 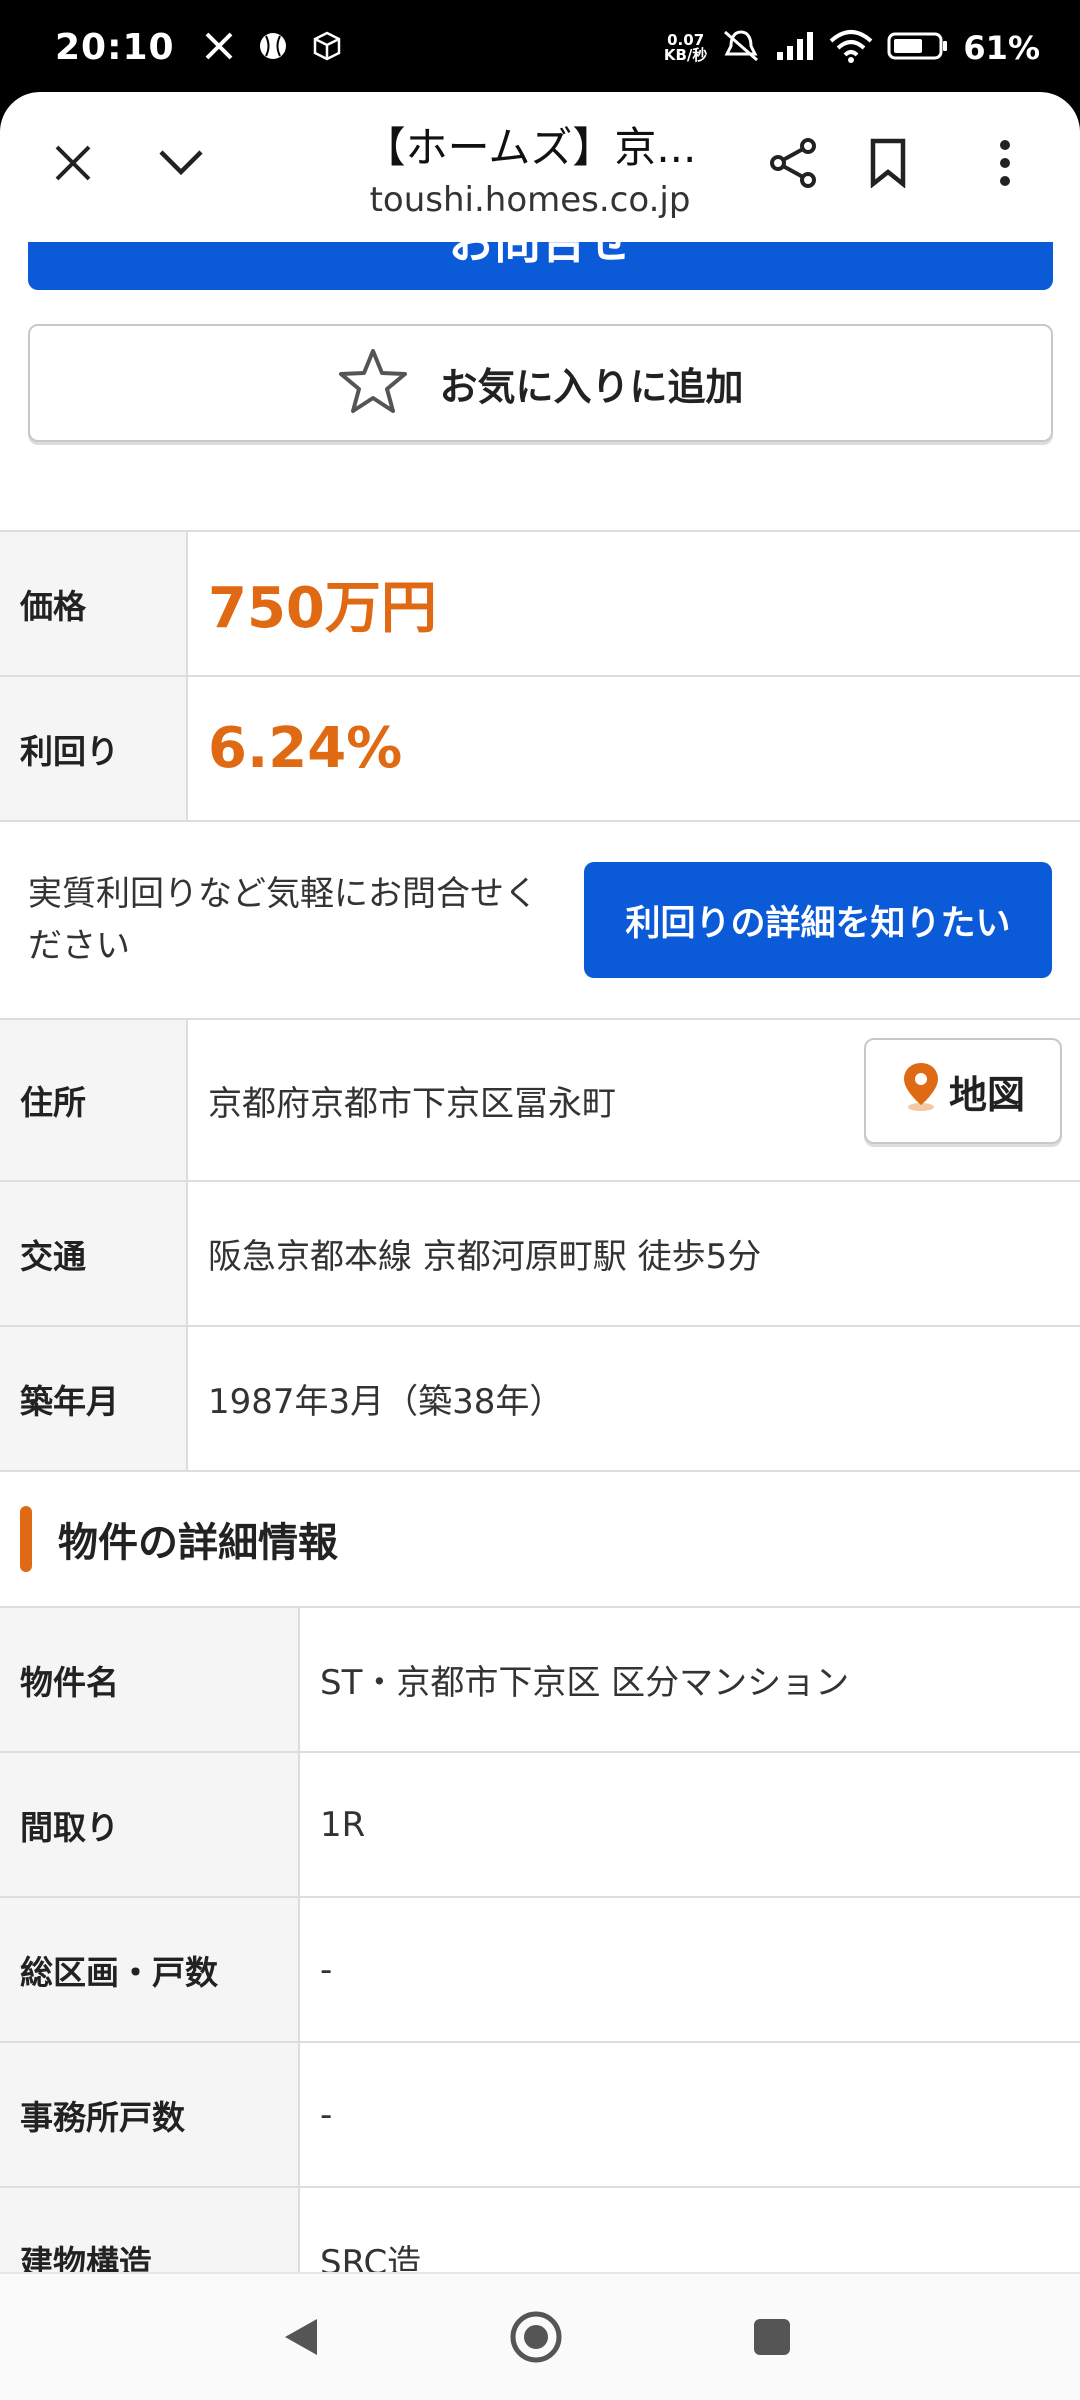 I want to click on browser-toolbar: 【ホームズ】京... toushi.homes.co.jp, so click(x=540, y=167).